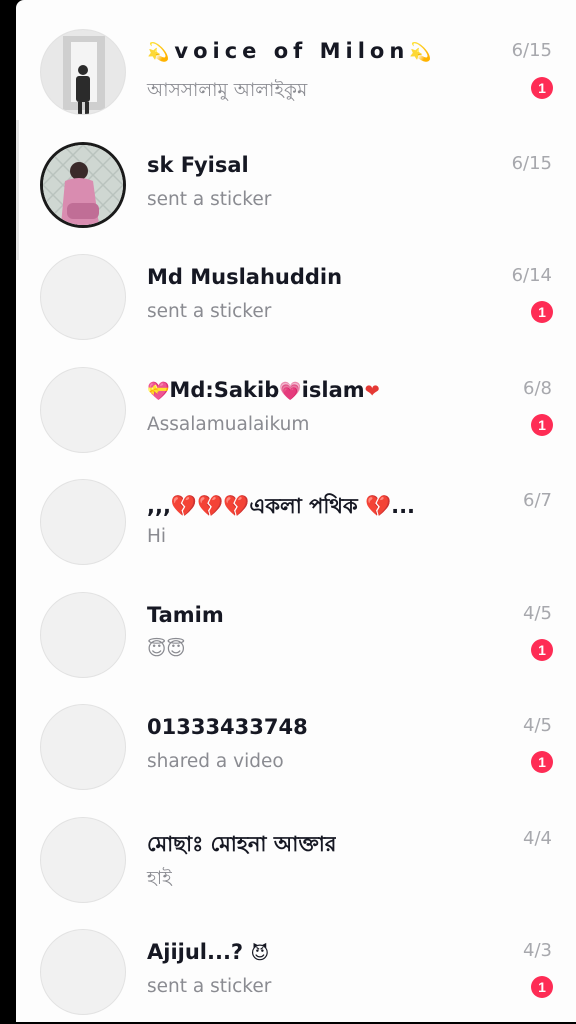  I want to click on message-preview: 😇😇, so click(166, 649).